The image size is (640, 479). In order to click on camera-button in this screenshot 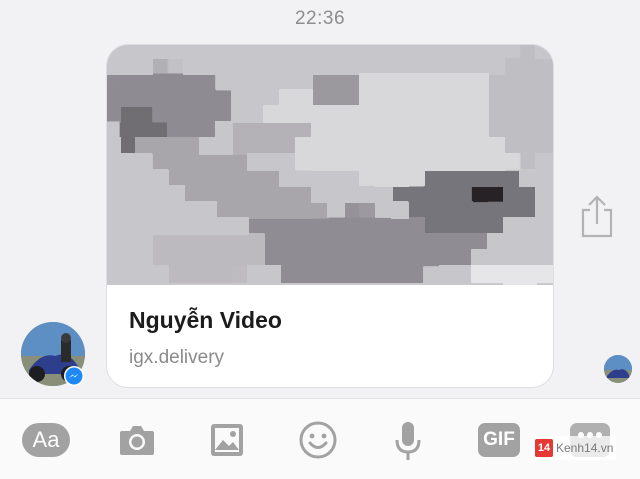, I will do `click(137, 442)`.